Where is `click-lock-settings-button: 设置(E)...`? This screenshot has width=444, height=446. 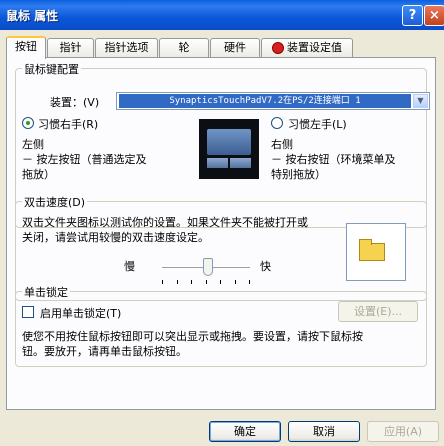
click-lock-settings-button: 设置(E)... is located at coordinates (378, 311).